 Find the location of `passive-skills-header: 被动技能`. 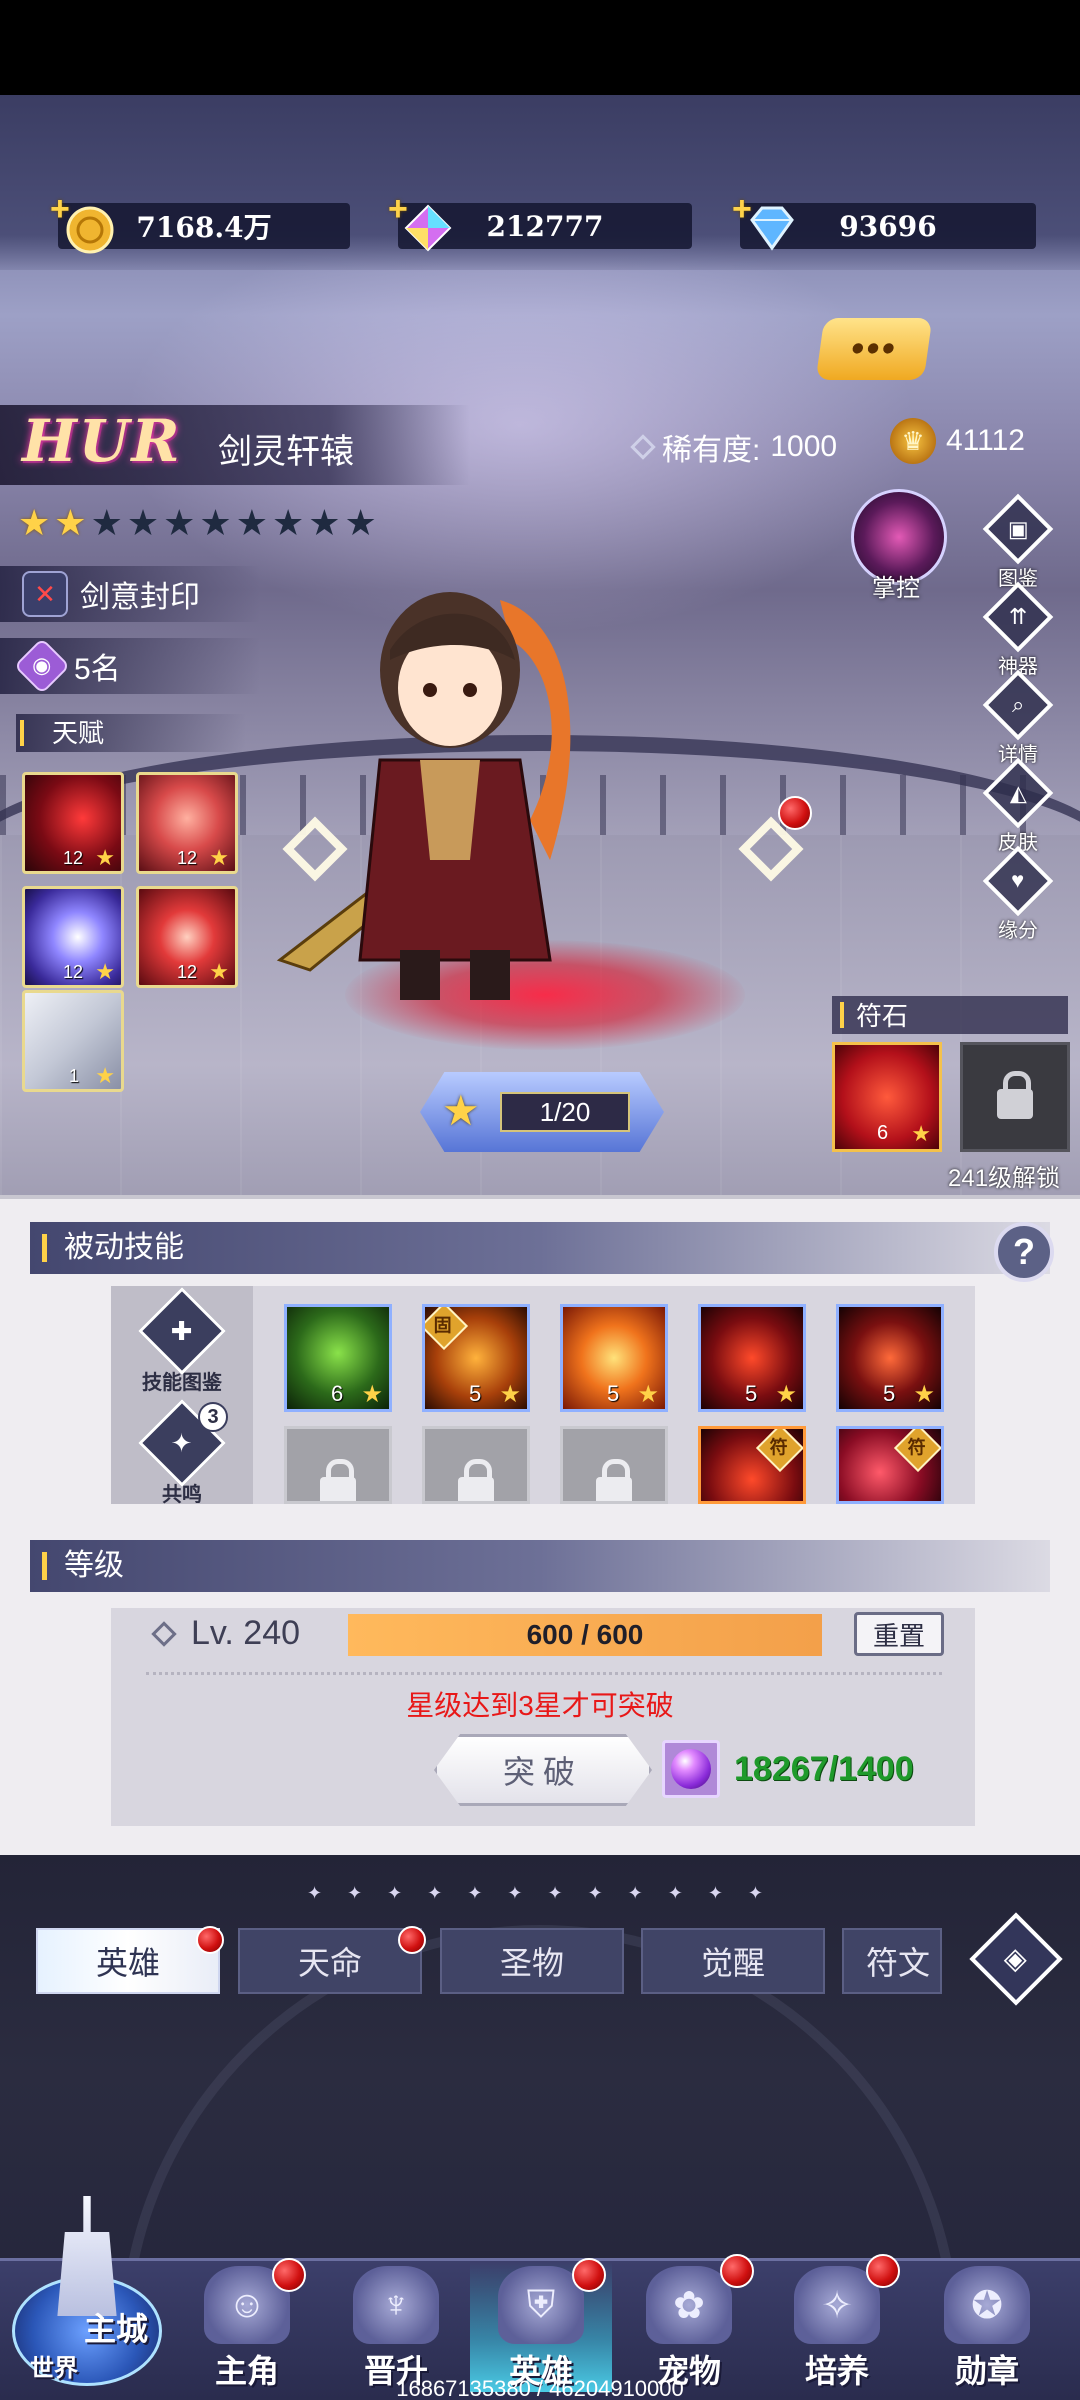

passive-skills-header: 被动技能 is located at coordinates (540, 1248).